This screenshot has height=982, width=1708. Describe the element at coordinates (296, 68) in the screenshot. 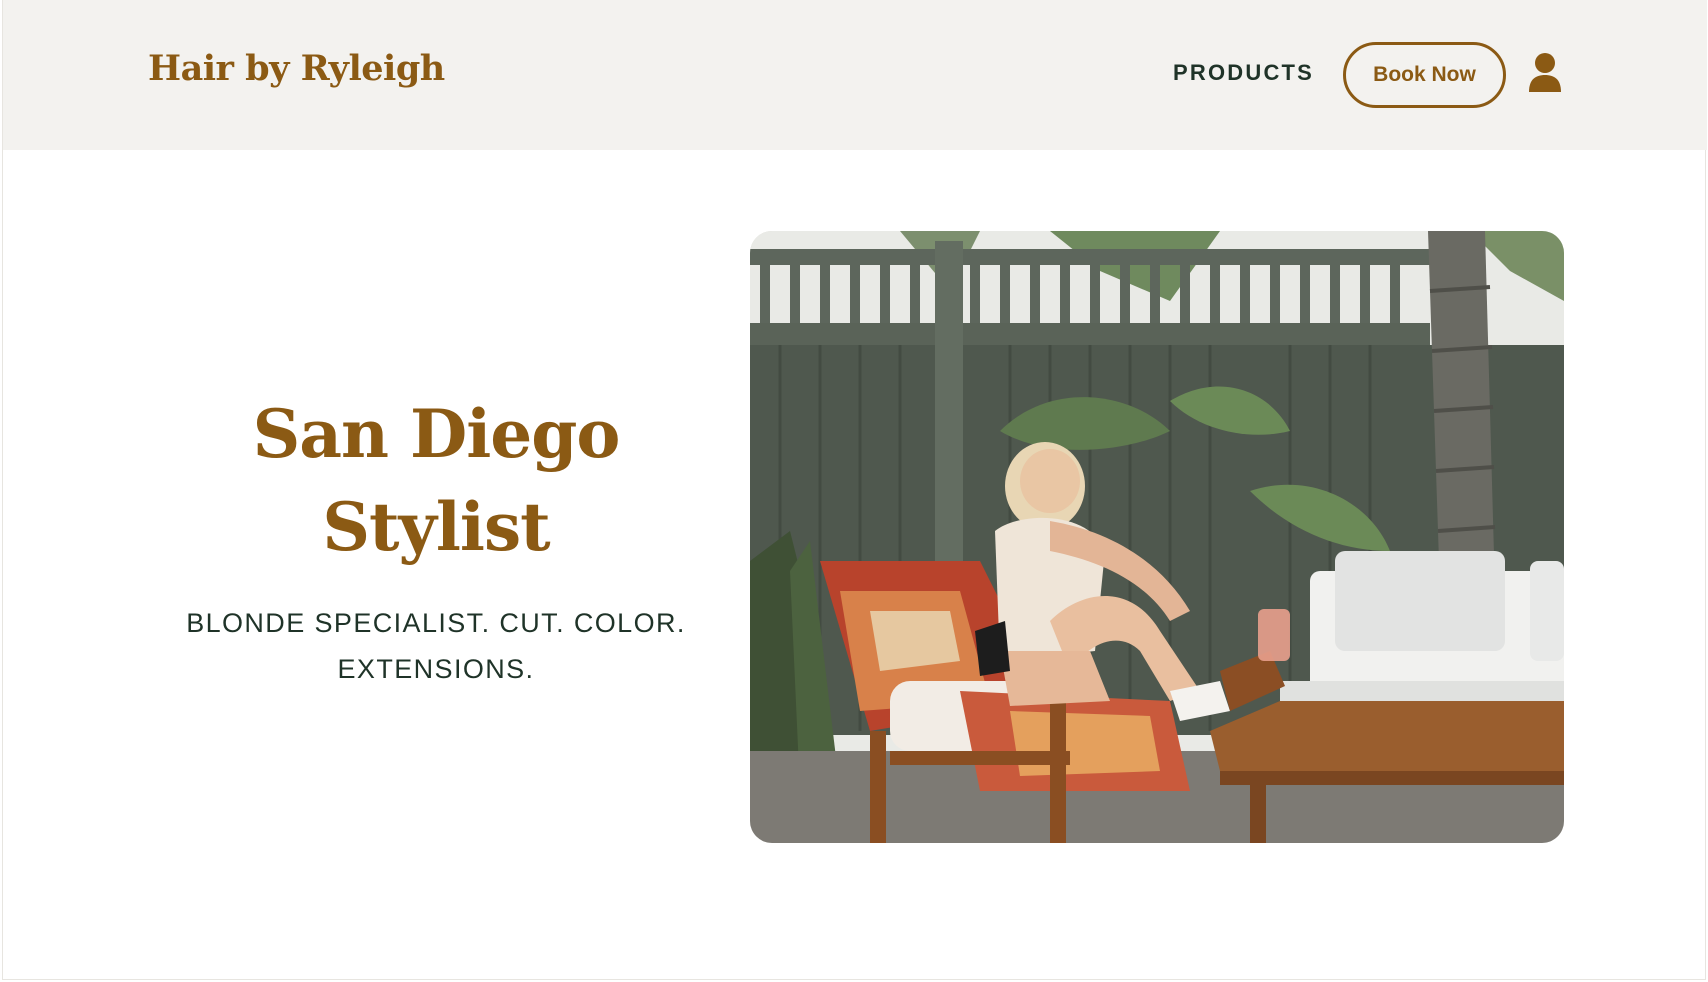

I see `site-logo: Hair by Ryleigh` at that location.